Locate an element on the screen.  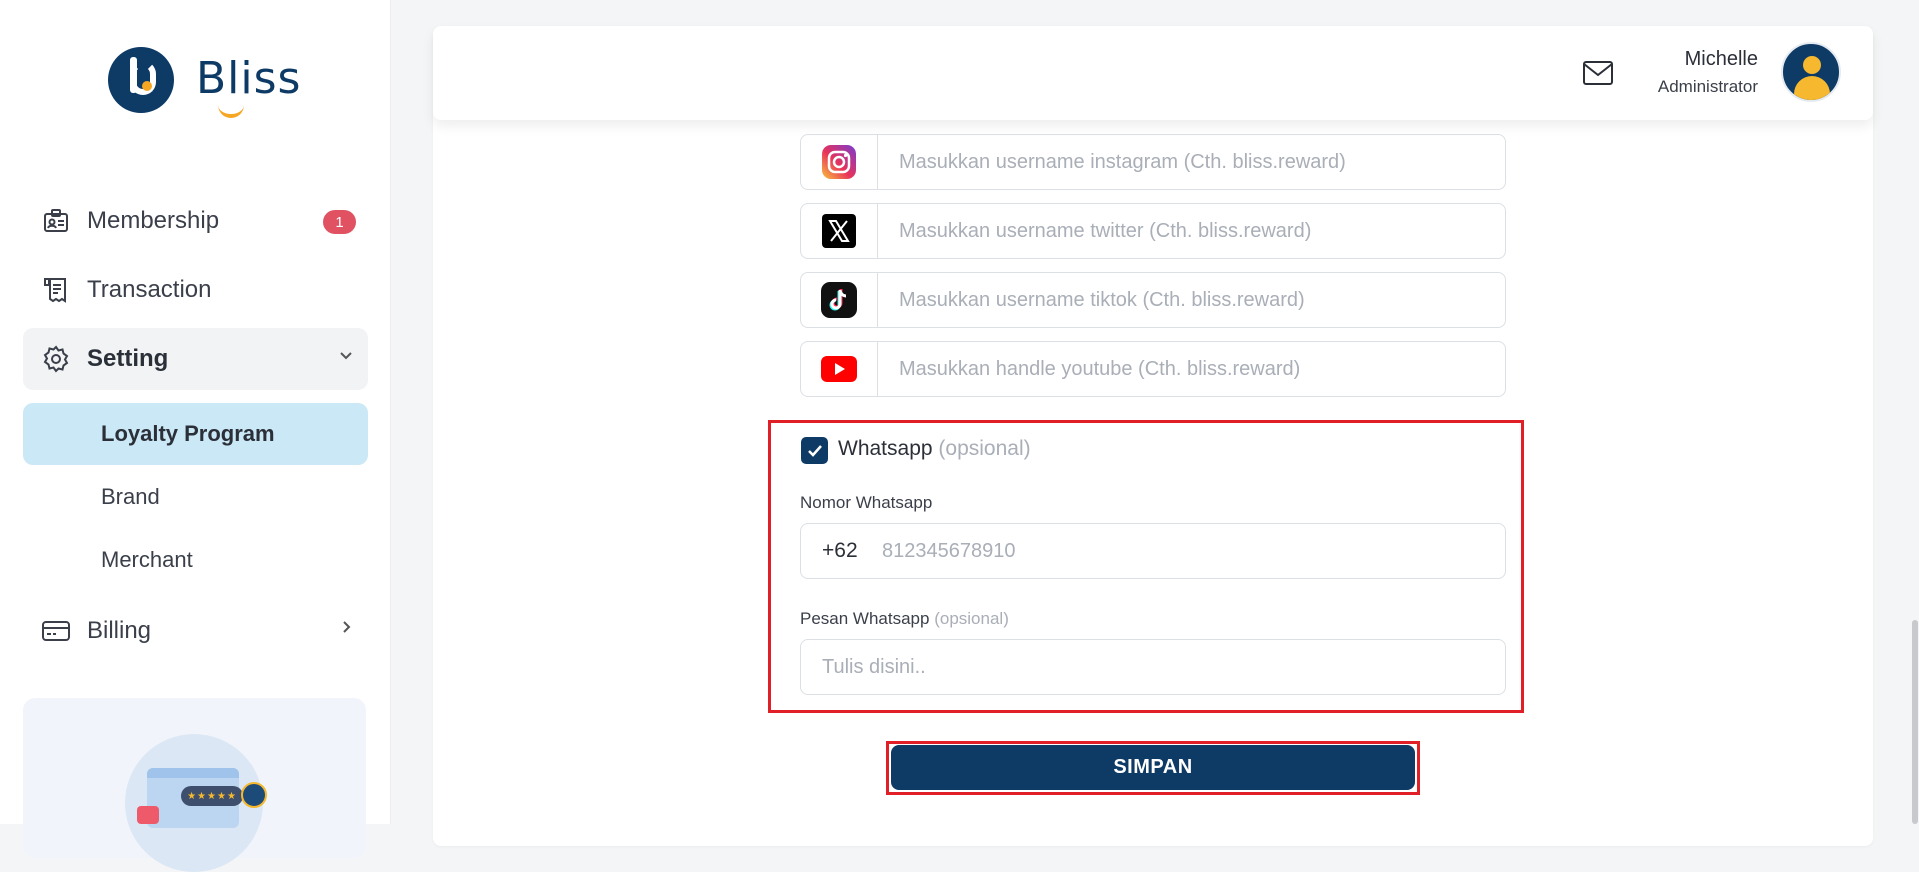
user-avatar-icon is located at coordinates (1811, 72).